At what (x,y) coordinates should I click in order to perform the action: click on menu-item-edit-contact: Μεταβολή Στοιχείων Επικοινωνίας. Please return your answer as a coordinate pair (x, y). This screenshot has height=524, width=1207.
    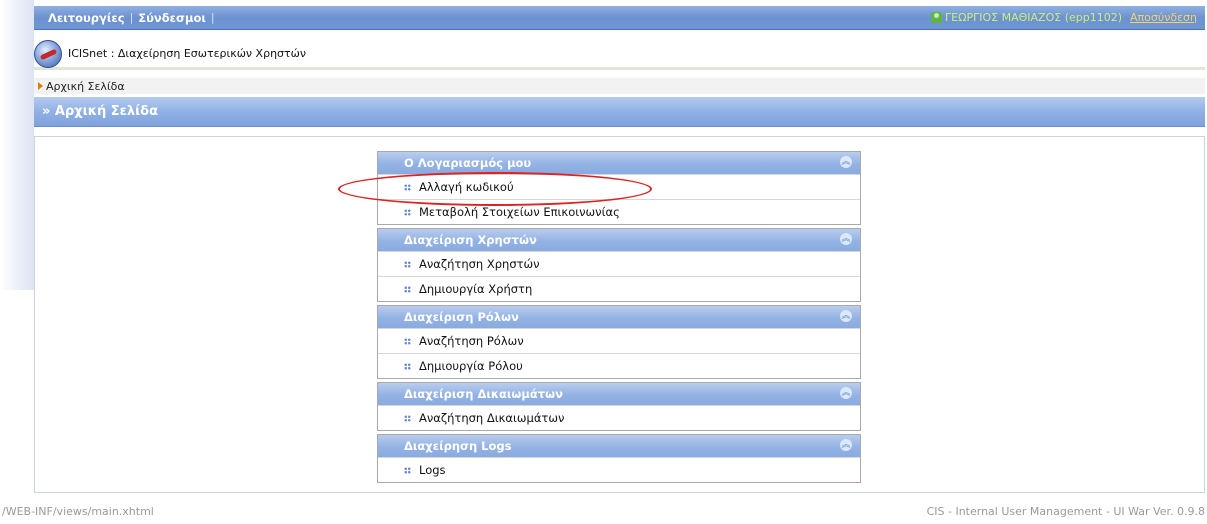
    Looking at the image, I should click on (619, 211).